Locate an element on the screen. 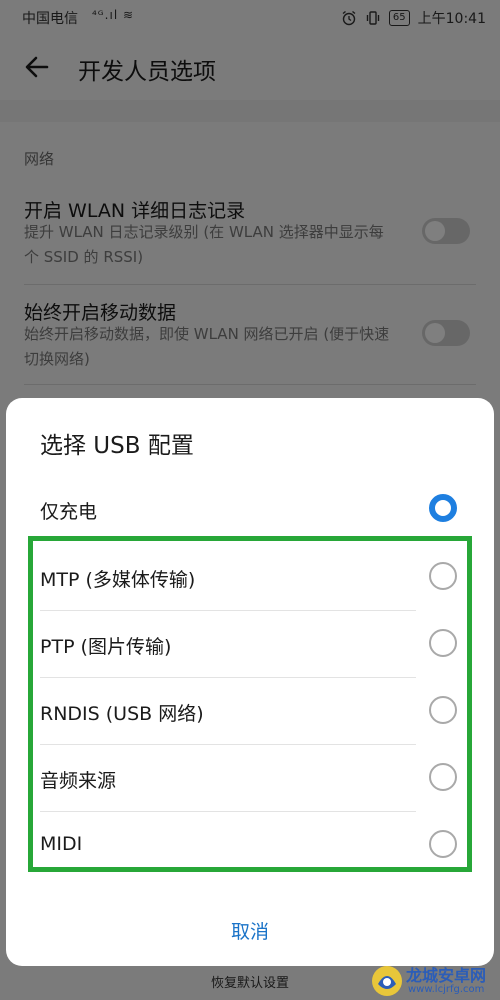  dialog-title: 选择 USB 配置 is located at coordinates (117, 446).